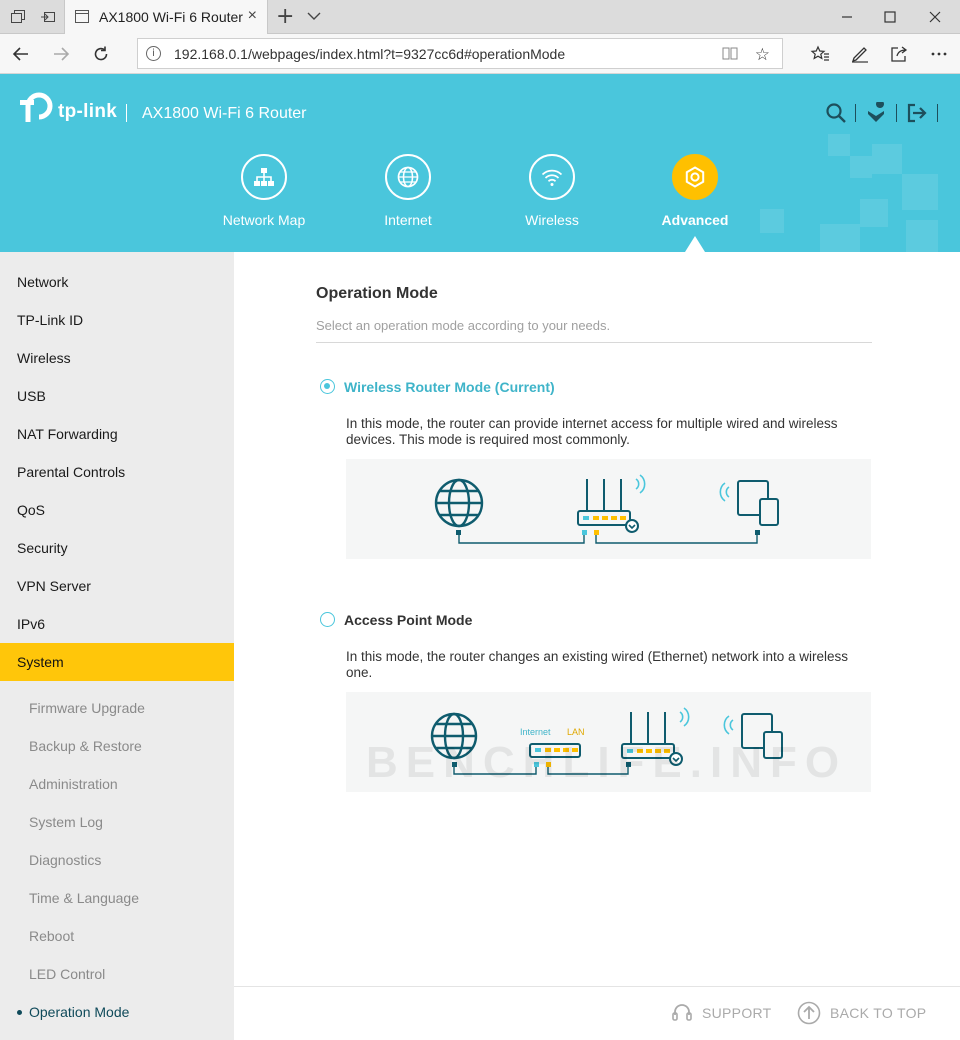  Describe the element at coordinates (327, 619) in the screenshot. I see `access-point-mode-radio` at that location.